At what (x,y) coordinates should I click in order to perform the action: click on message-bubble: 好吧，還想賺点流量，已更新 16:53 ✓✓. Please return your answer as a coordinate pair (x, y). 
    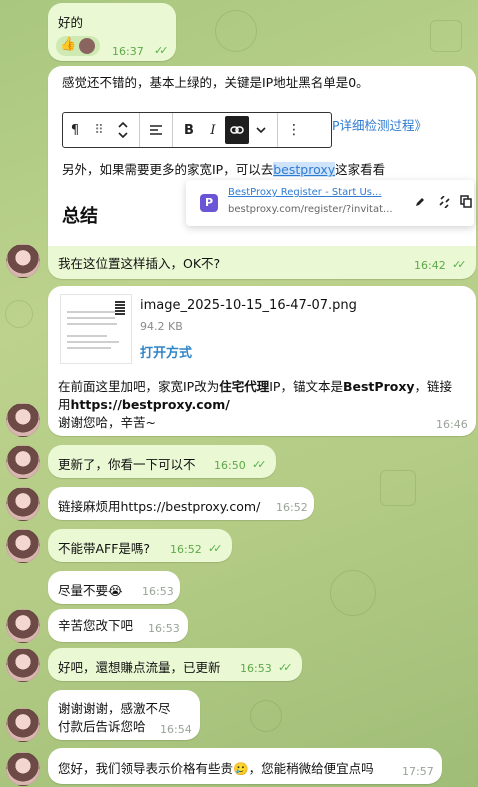
    Looking at the image, I should click on (175, 664).